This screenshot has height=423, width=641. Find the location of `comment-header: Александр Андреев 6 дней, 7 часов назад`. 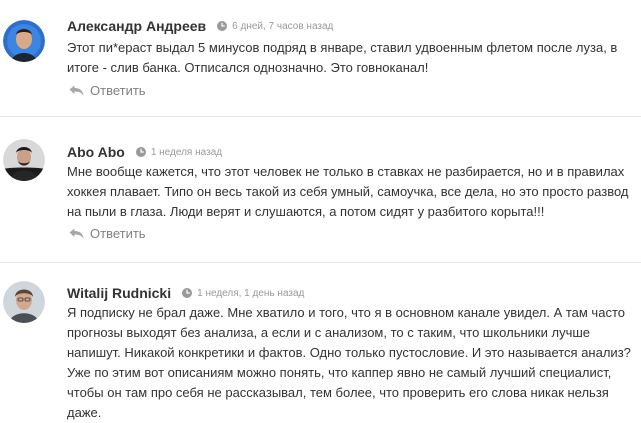

comment-header: Александр Андреев 6 дней, 7 часов назад is located at coordinates (200, 26).